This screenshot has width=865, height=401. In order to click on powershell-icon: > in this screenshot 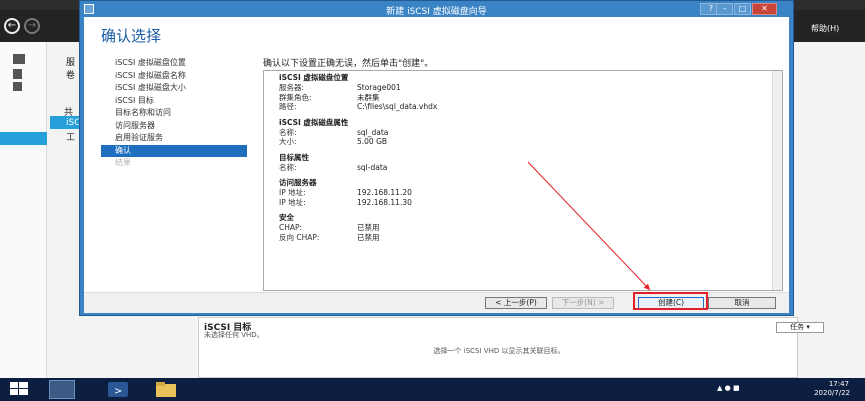, I will do `click(118, 389)`.